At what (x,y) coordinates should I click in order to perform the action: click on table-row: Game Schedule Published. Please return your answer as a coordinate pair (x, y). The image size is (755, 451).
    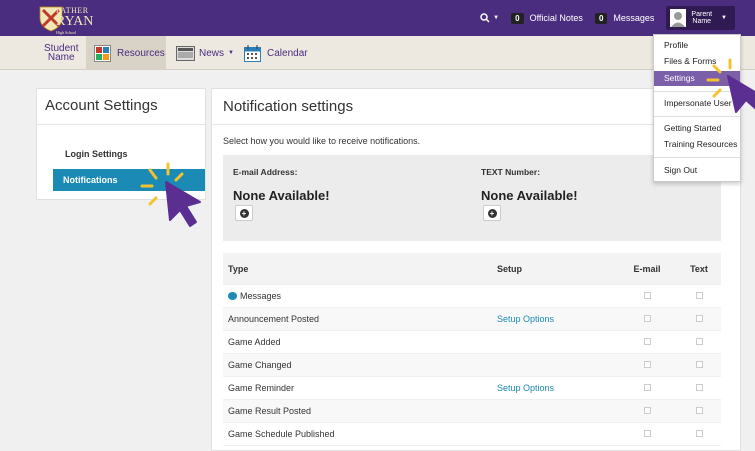
    Looking at the image, I should click on (472, 434).